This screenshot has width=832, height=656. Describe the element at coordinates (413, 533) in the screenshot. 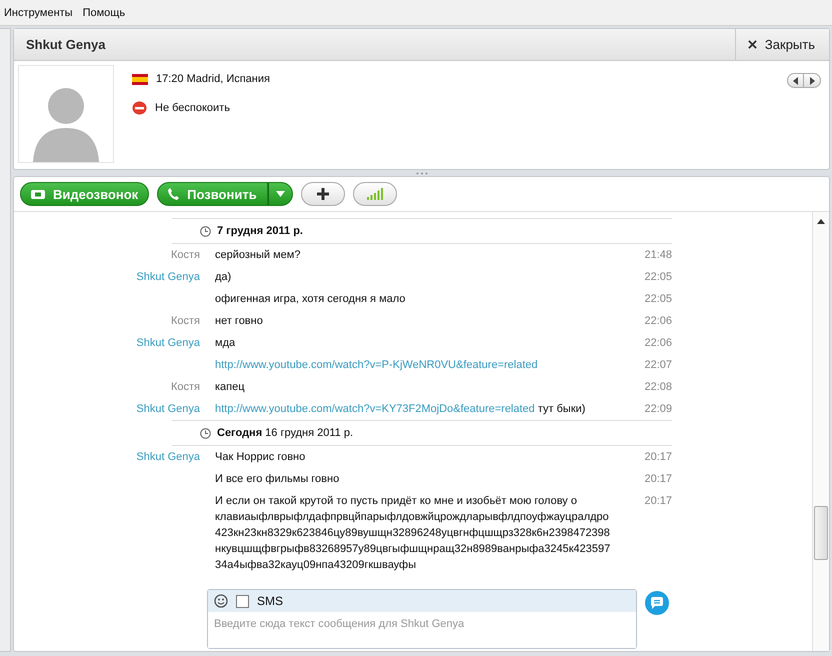

I see `message-text: И если он такой крутой то пусть придёт ко мне и изобьёт мою голову о клавиаыфлврыфлдафпрвцйпарыфлдовжйцрождларывфлдпоуфжауцралдро423кн23кн8329к623846цу89вушщн32896248уцвгнфцшщрз328к6н2398472398нкувцшщфвгрыфв83268957у89цвгыфшщнращ32н8989ванрыфа3245к42359734а4ыфва32кауц09нпа43209гкшвауфы` at that location.